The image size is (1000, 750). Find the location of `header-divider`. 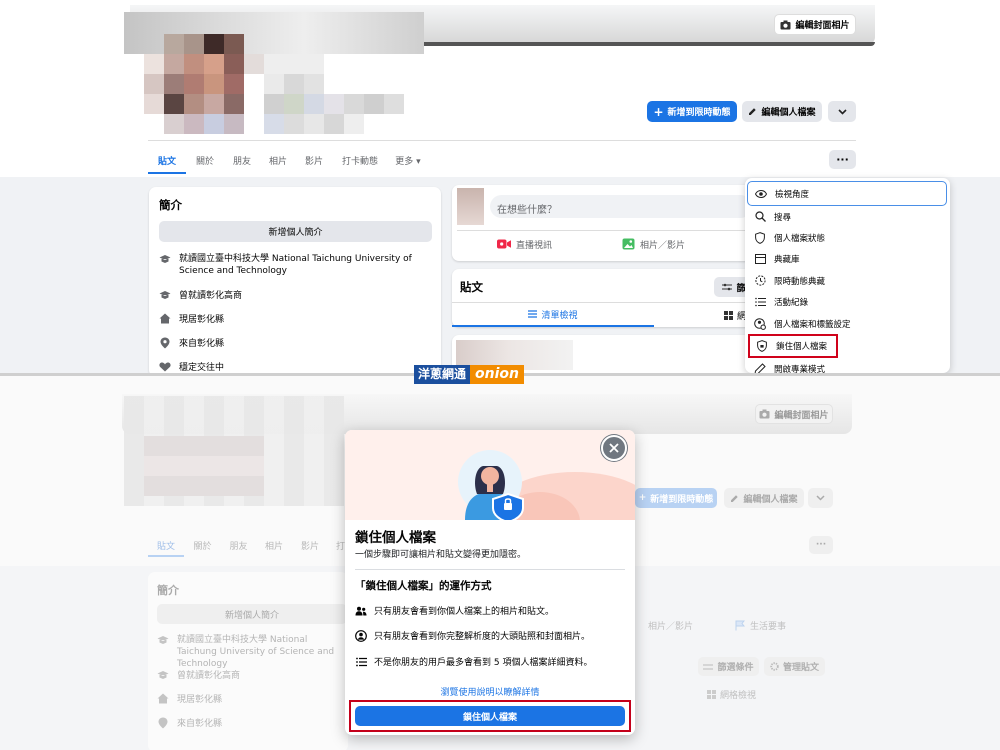

header-divider is located at coordinates (502, 140).